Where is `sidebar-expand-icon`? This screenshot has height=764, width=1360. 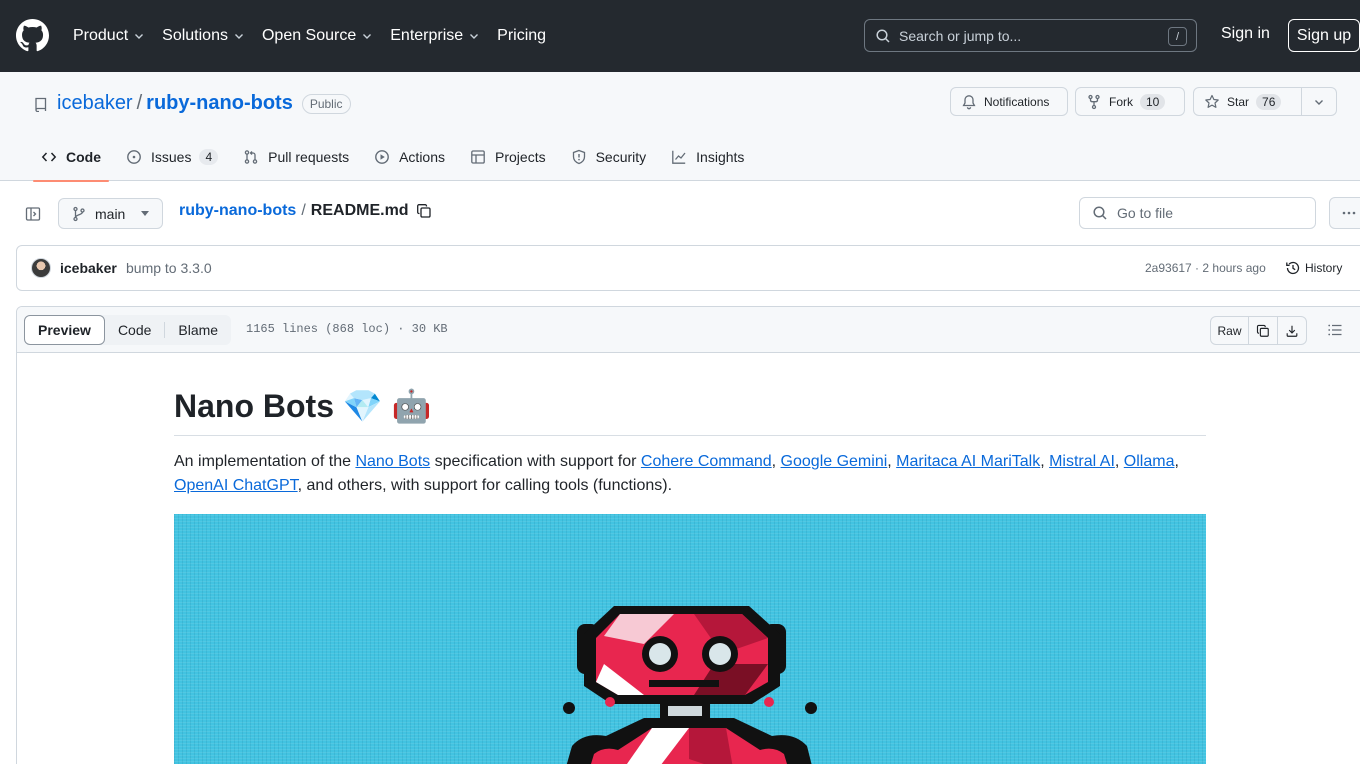 sidebar-expand-icon is located at coordinates (33, 214).